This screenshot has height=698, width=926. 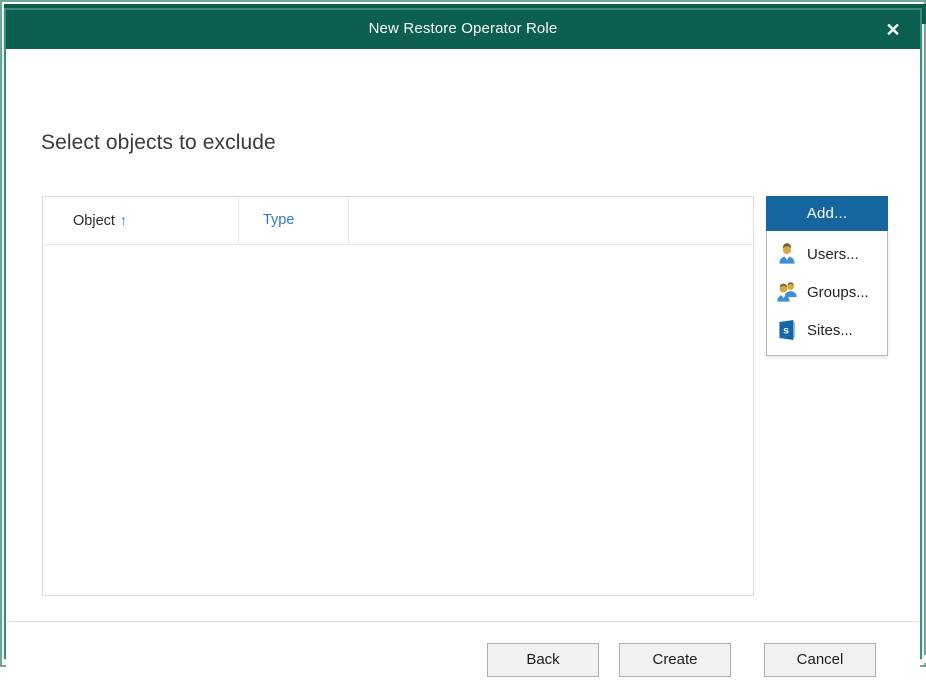 I want to click on column-header-type-label: Type, so click(x=279, y=220).